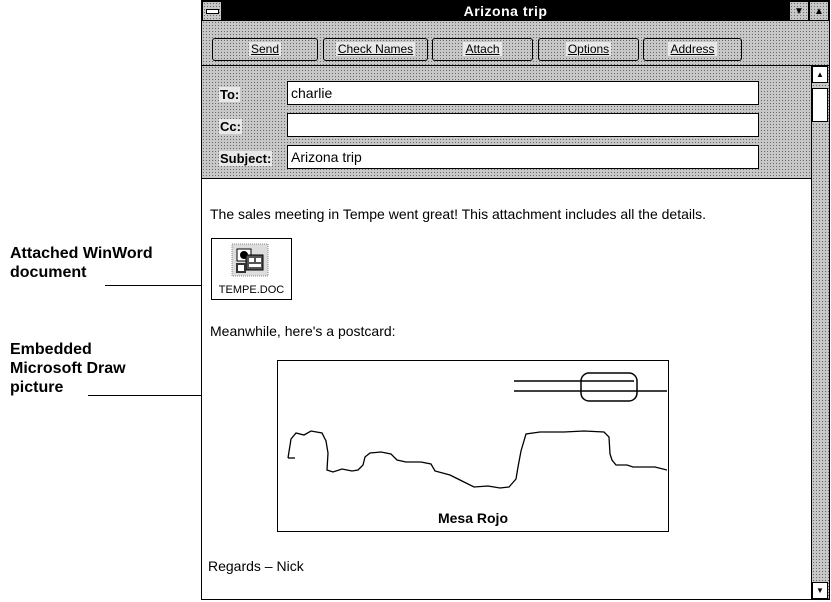 The width and height of the screenshot is (831, 602). What do you see at coordinates (523, 157) in the screenshot?
I see `subject-field: Arizona trip` at bounding box center [523, 157].